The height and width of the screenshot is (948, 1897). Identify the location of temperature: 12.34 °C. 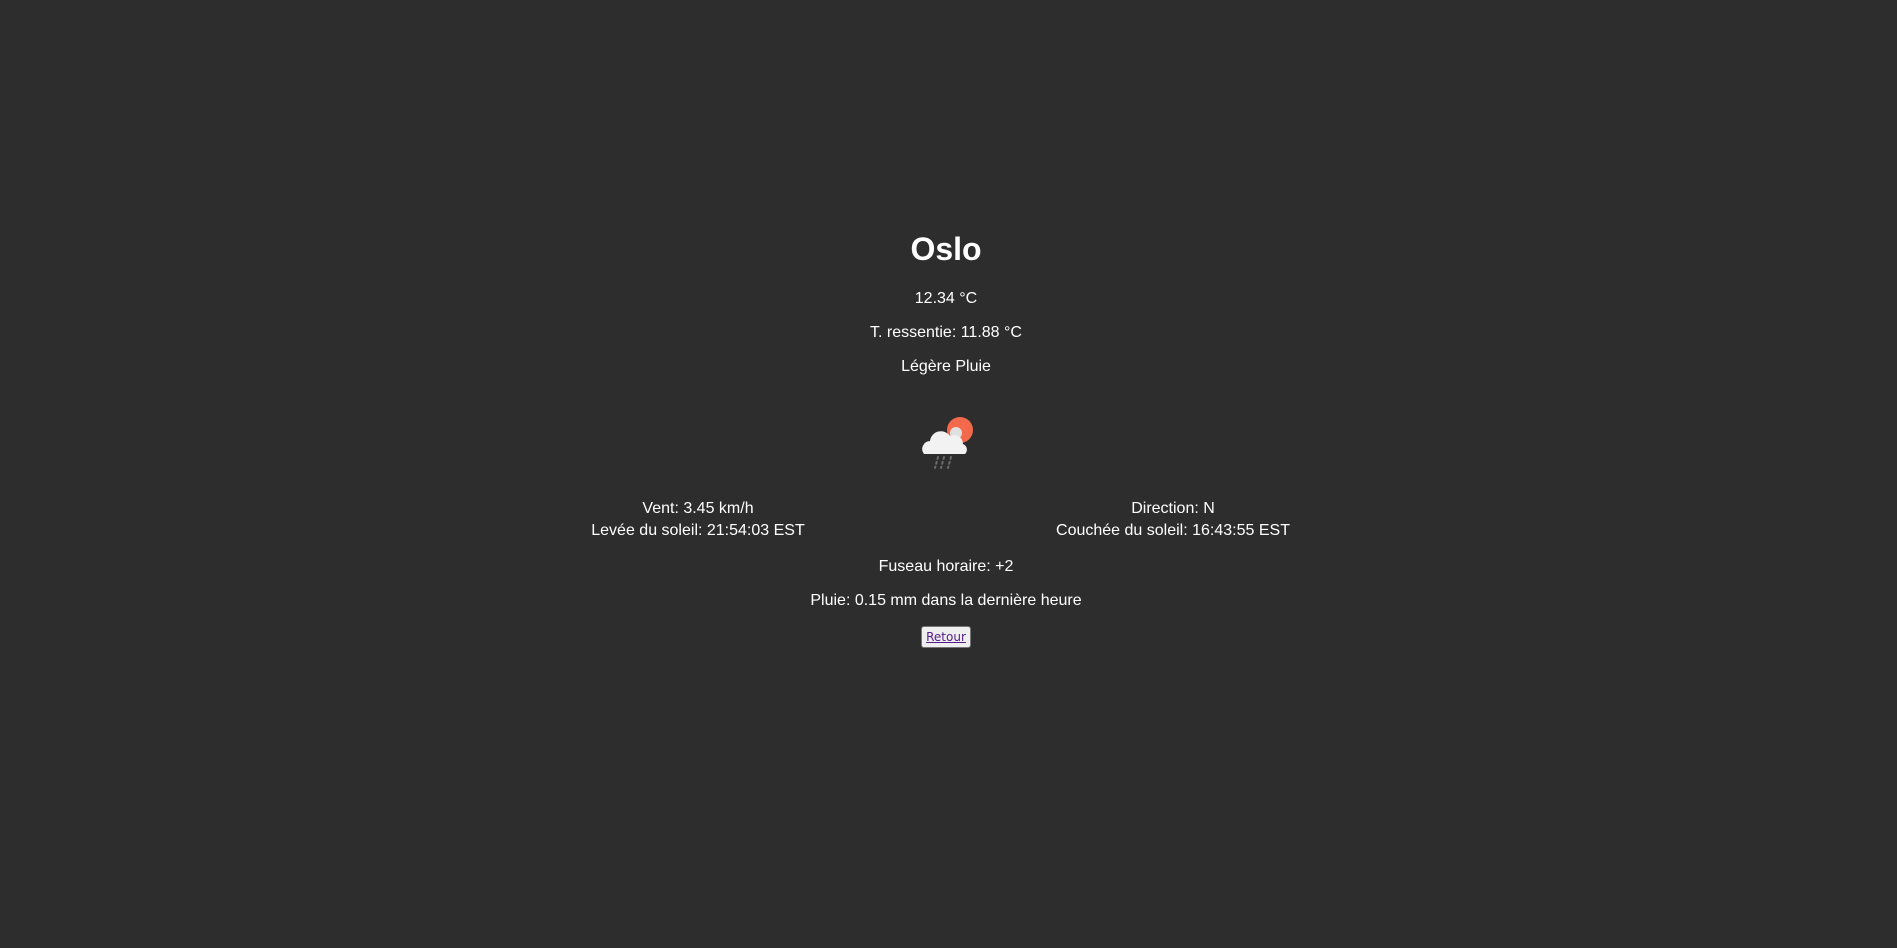
(946, 298).